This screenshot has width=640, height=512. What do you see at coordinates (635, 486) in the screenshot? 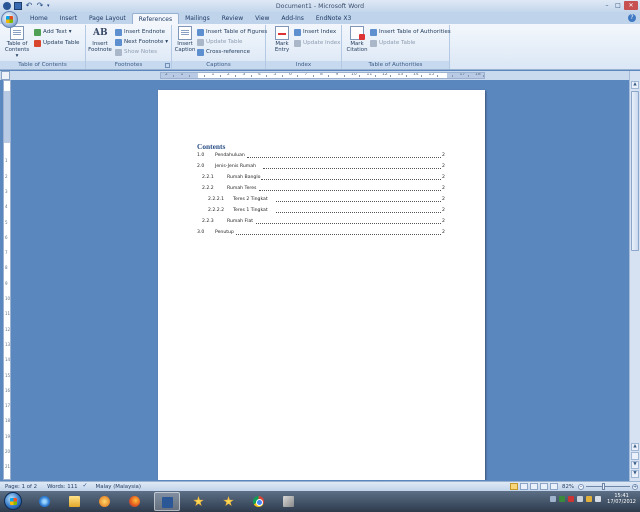
I see `zoom-in-button: +` at bounding box center [635, 486].